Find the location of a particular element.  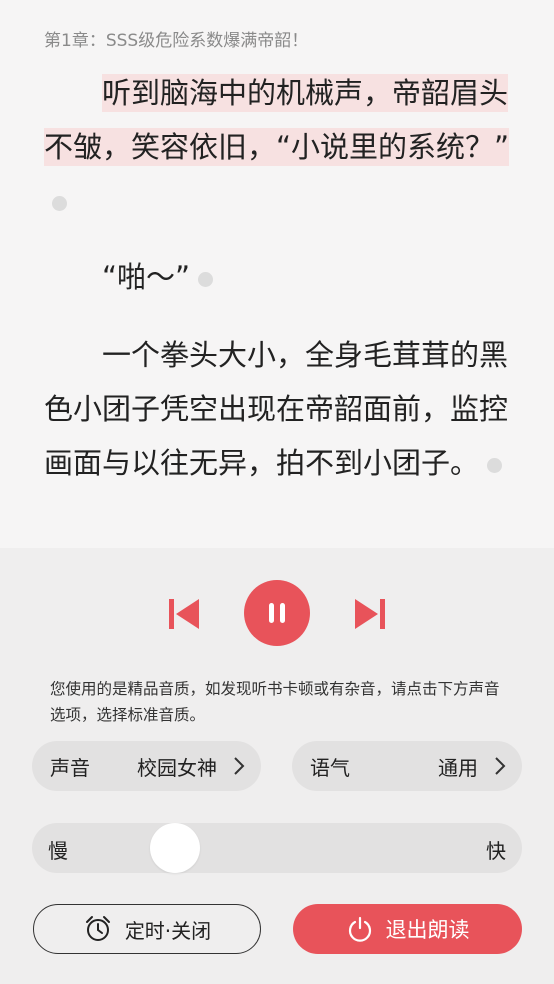

speed-slider-handle is located at coordinates (174, 848).